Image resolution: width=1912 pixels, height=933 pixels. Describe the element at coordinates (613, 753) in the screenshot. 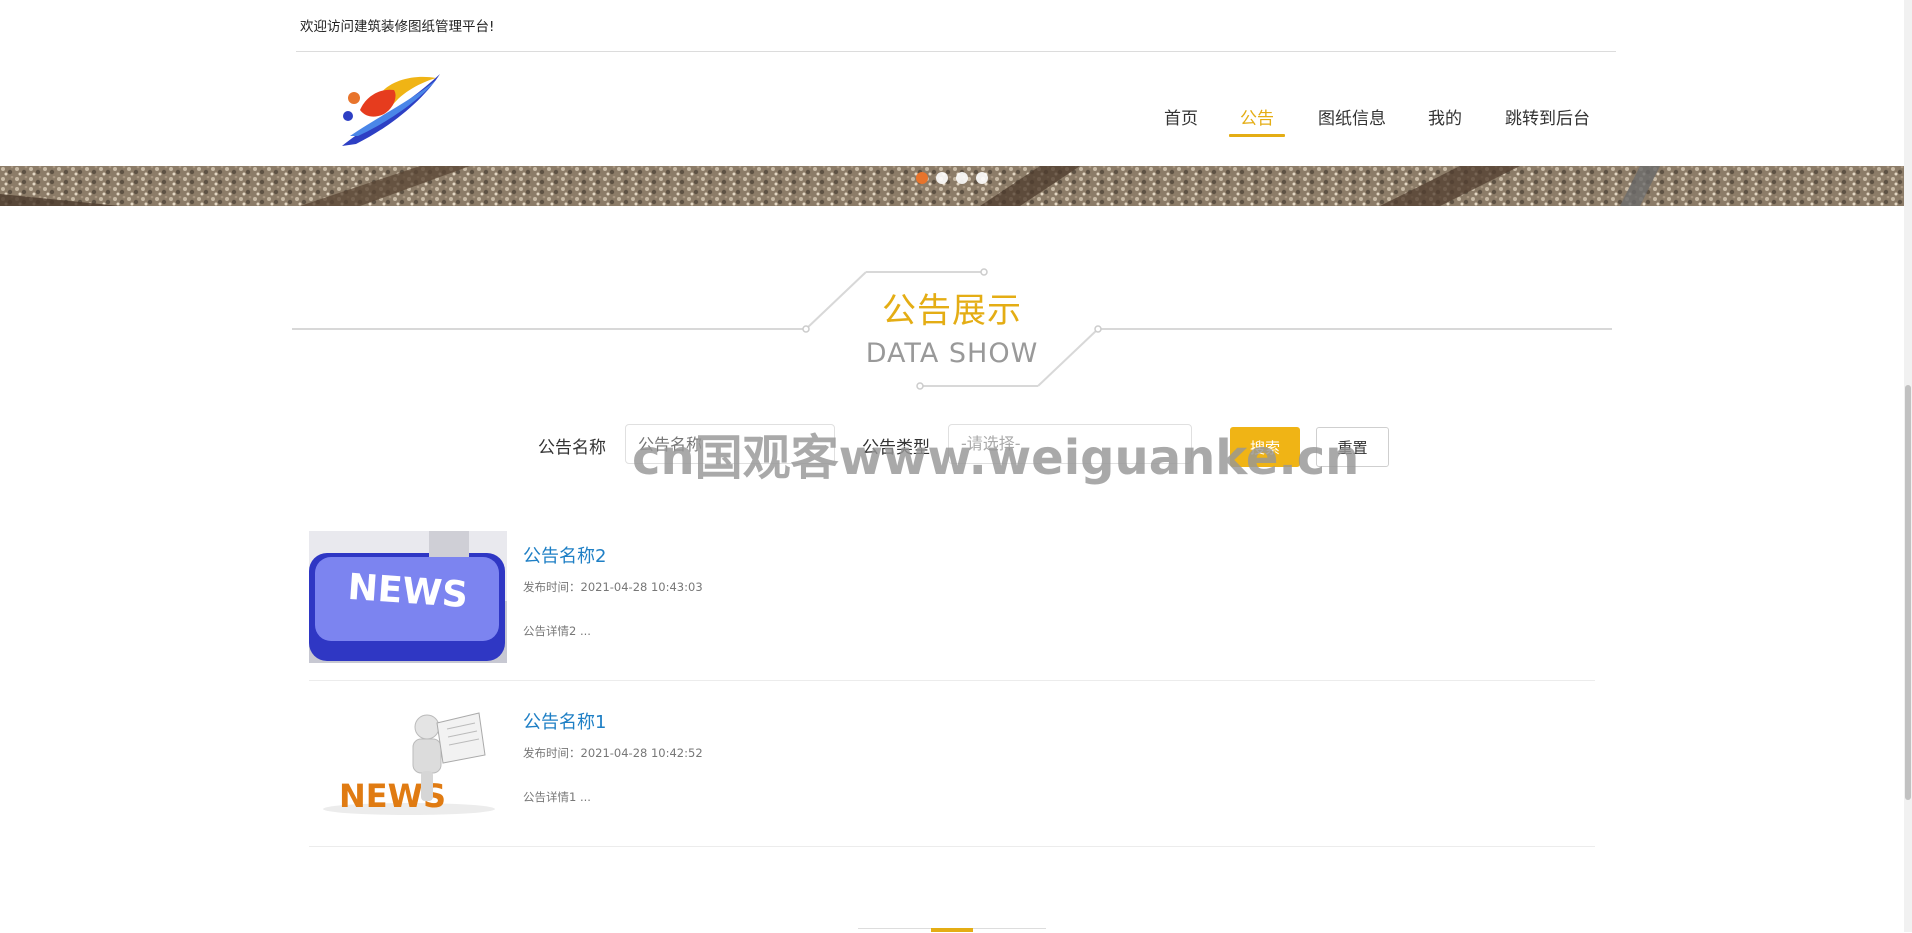

I see `notice-time: 发布时间：2021-04-28 10:42:52` at that location.